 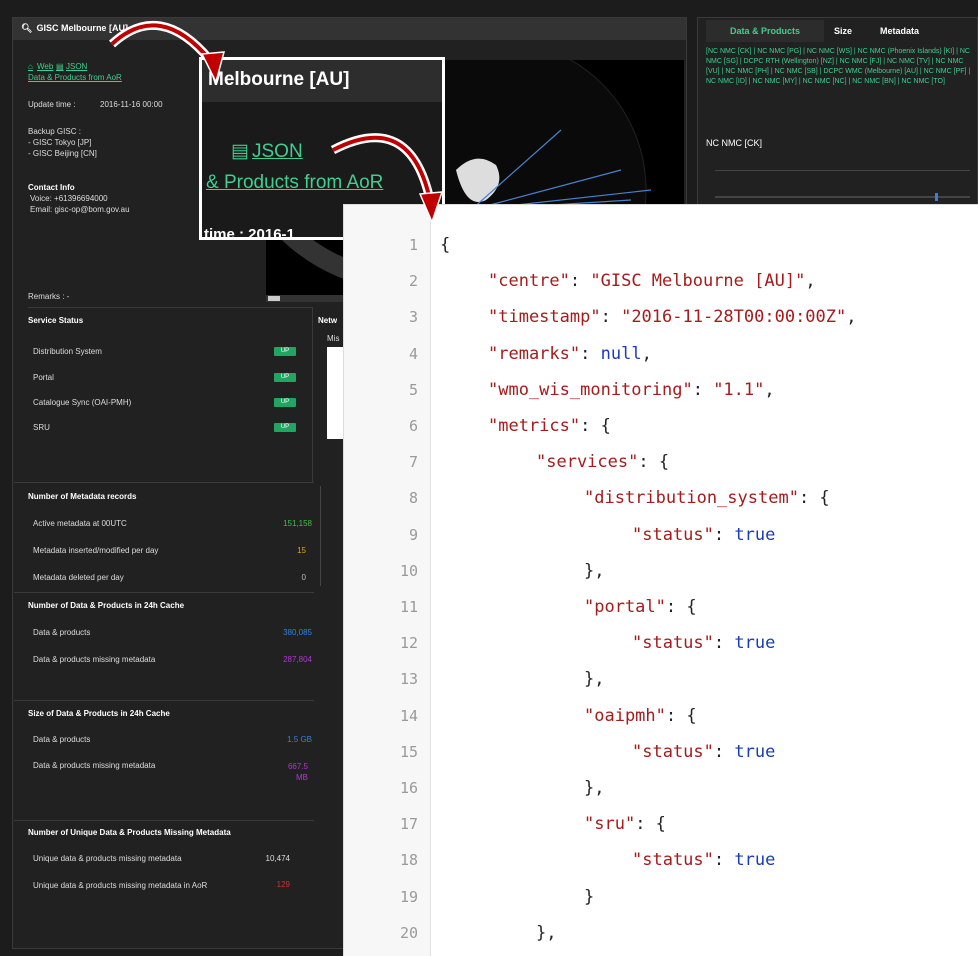 What do you see at coordinates (408, 607) in the screenshot?
I see `line-number: 11` at bounding box center [408, 607].